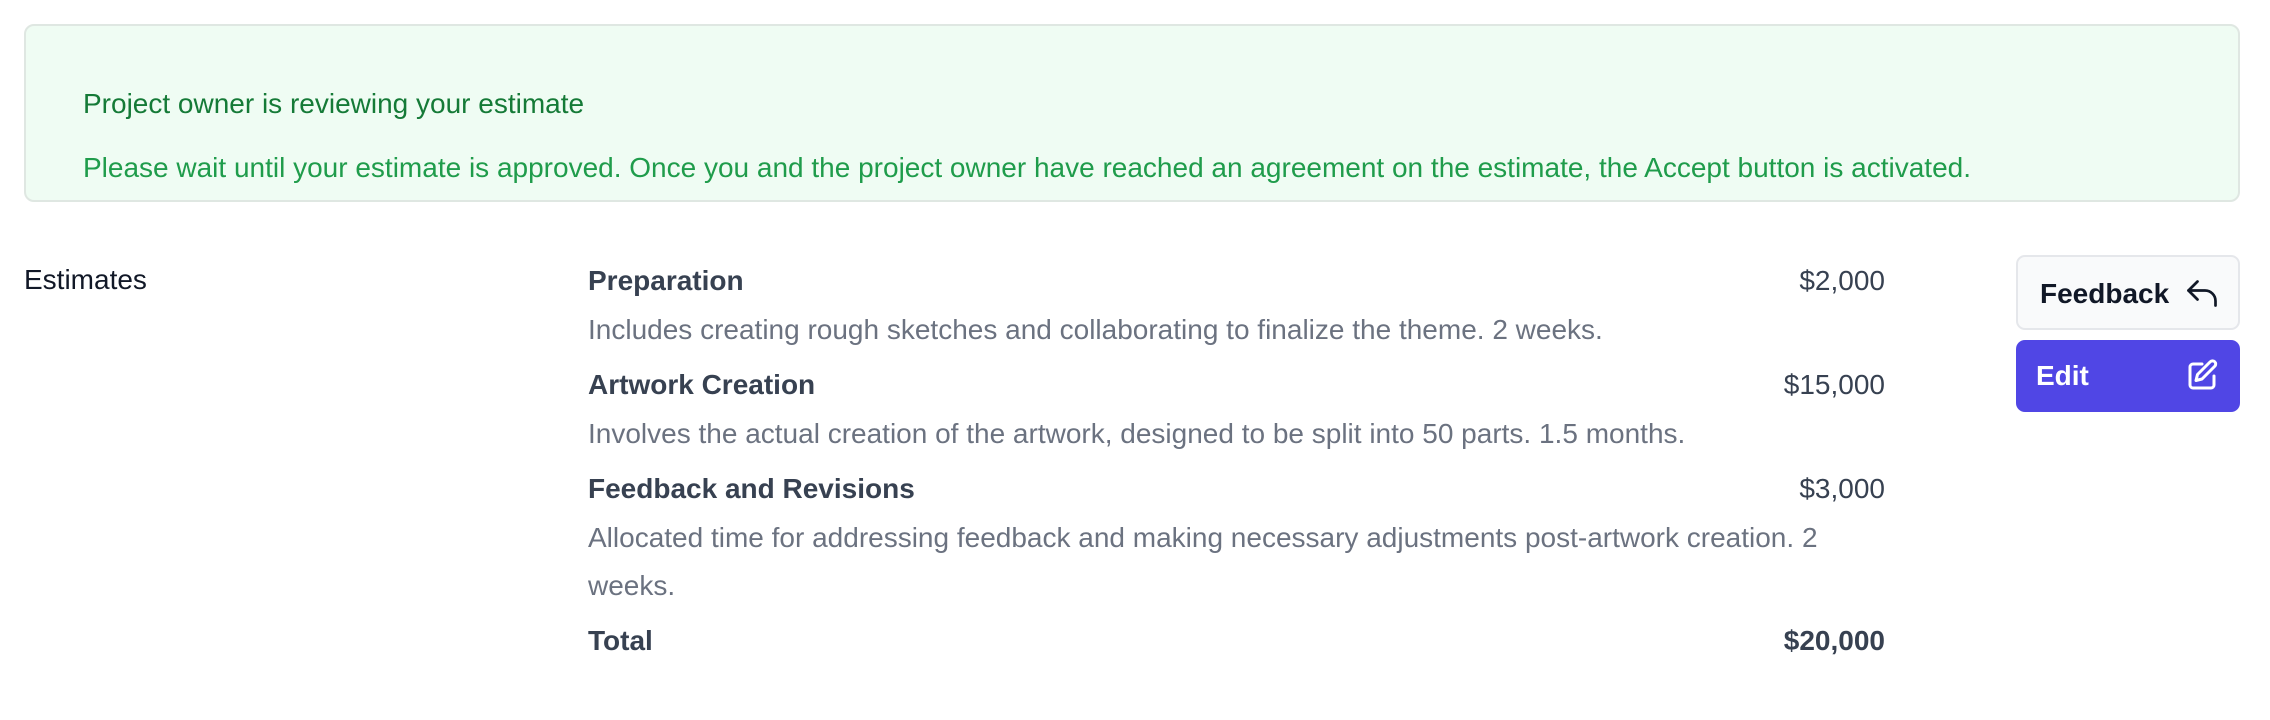 The width and height of the screenshot is (2270, 720). I want to click on estimates-section-label: Estimates, so click(85, 279).